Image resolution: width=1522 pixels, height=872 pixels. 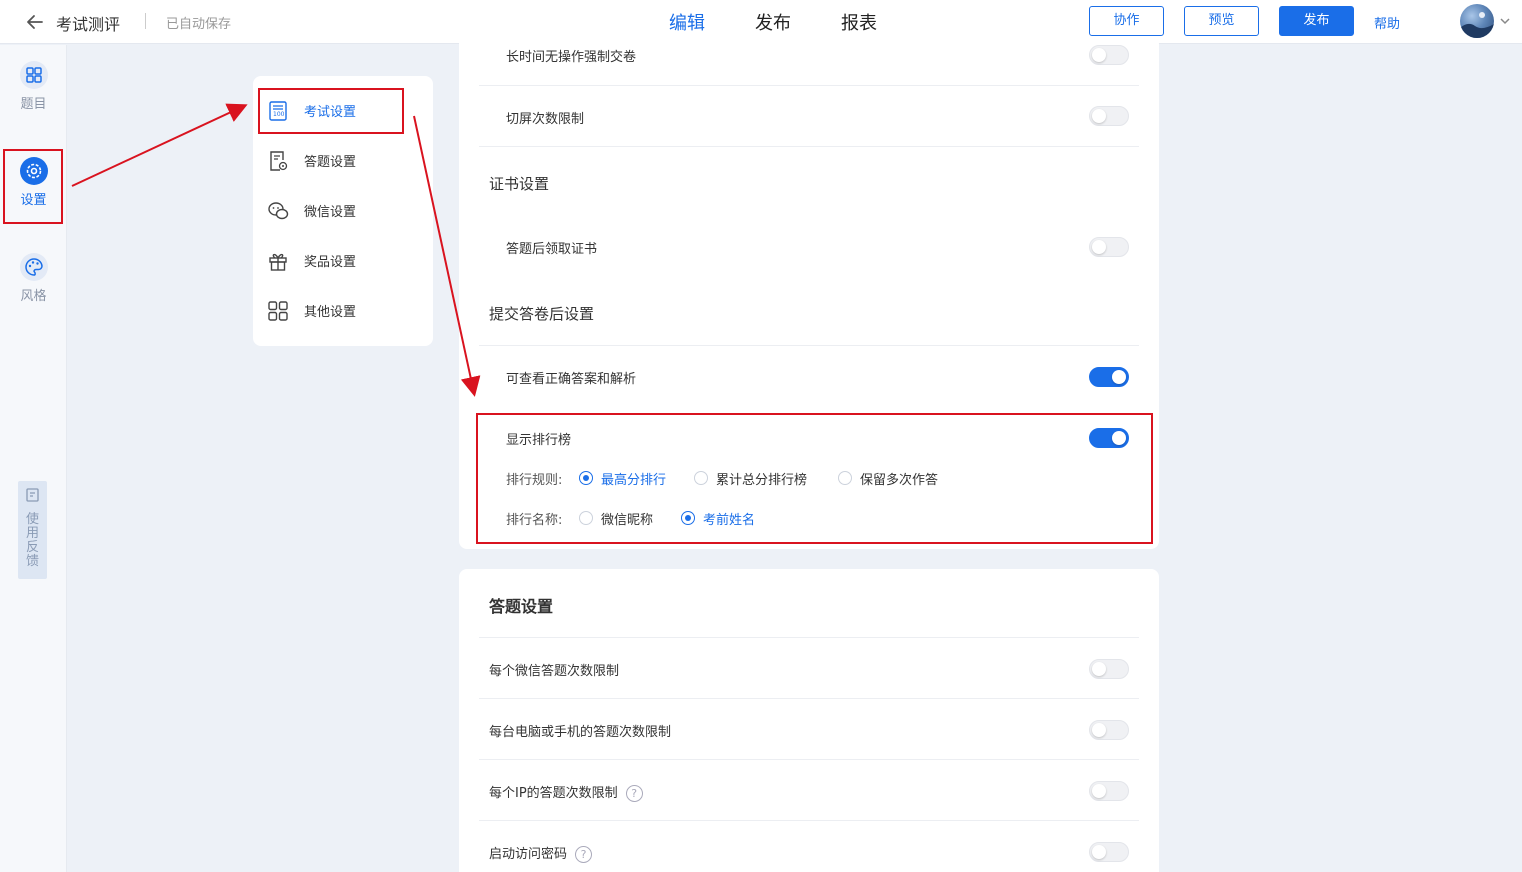 What do you see at coordinates (278, 262) in the screenshot?
I see `gift-icon` at bounding box center [278, 262].